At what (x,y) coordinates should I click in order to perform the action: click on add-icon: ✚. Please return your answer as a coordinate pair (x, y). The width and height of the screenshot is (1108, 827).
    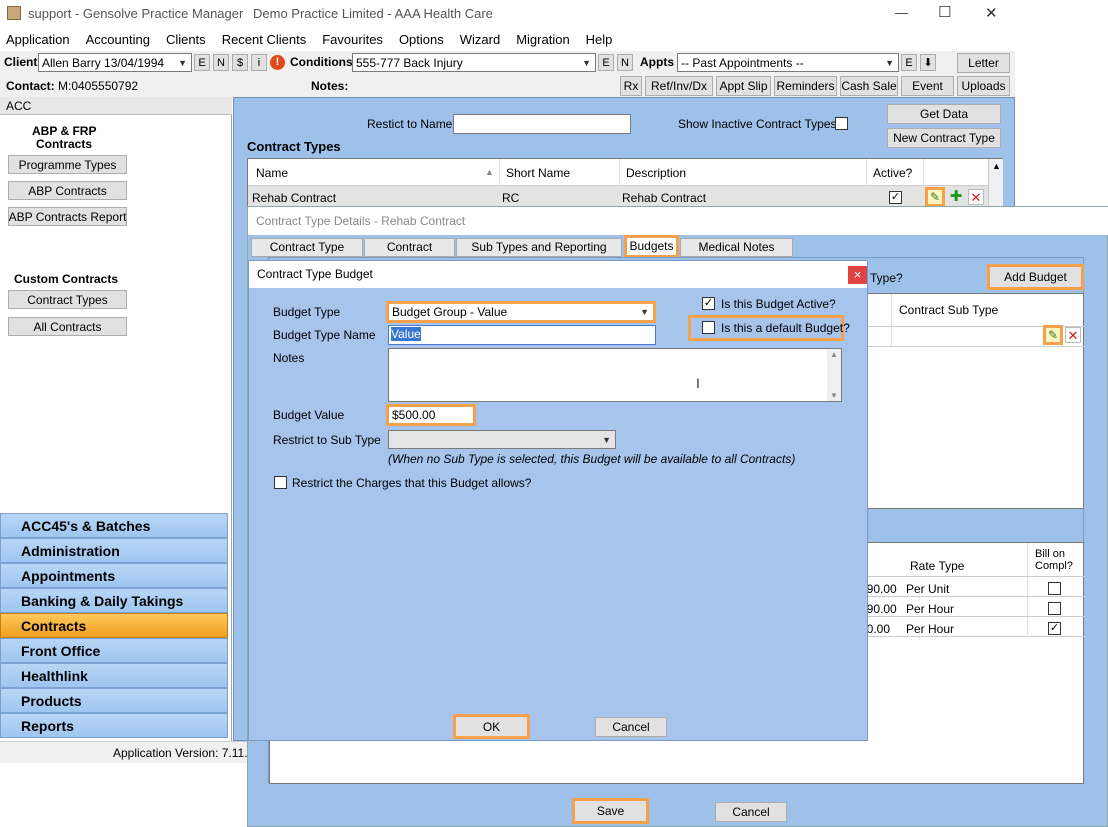
    Looking at the image, I should click on (956, 197).